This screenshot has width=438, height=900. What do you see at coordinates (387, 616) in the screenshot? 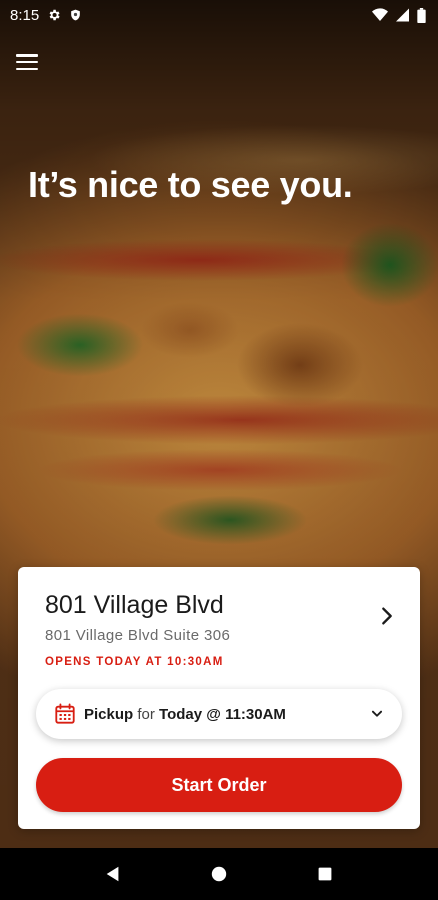
I see `chevron-right-icon` at bounding box center [387, 616].